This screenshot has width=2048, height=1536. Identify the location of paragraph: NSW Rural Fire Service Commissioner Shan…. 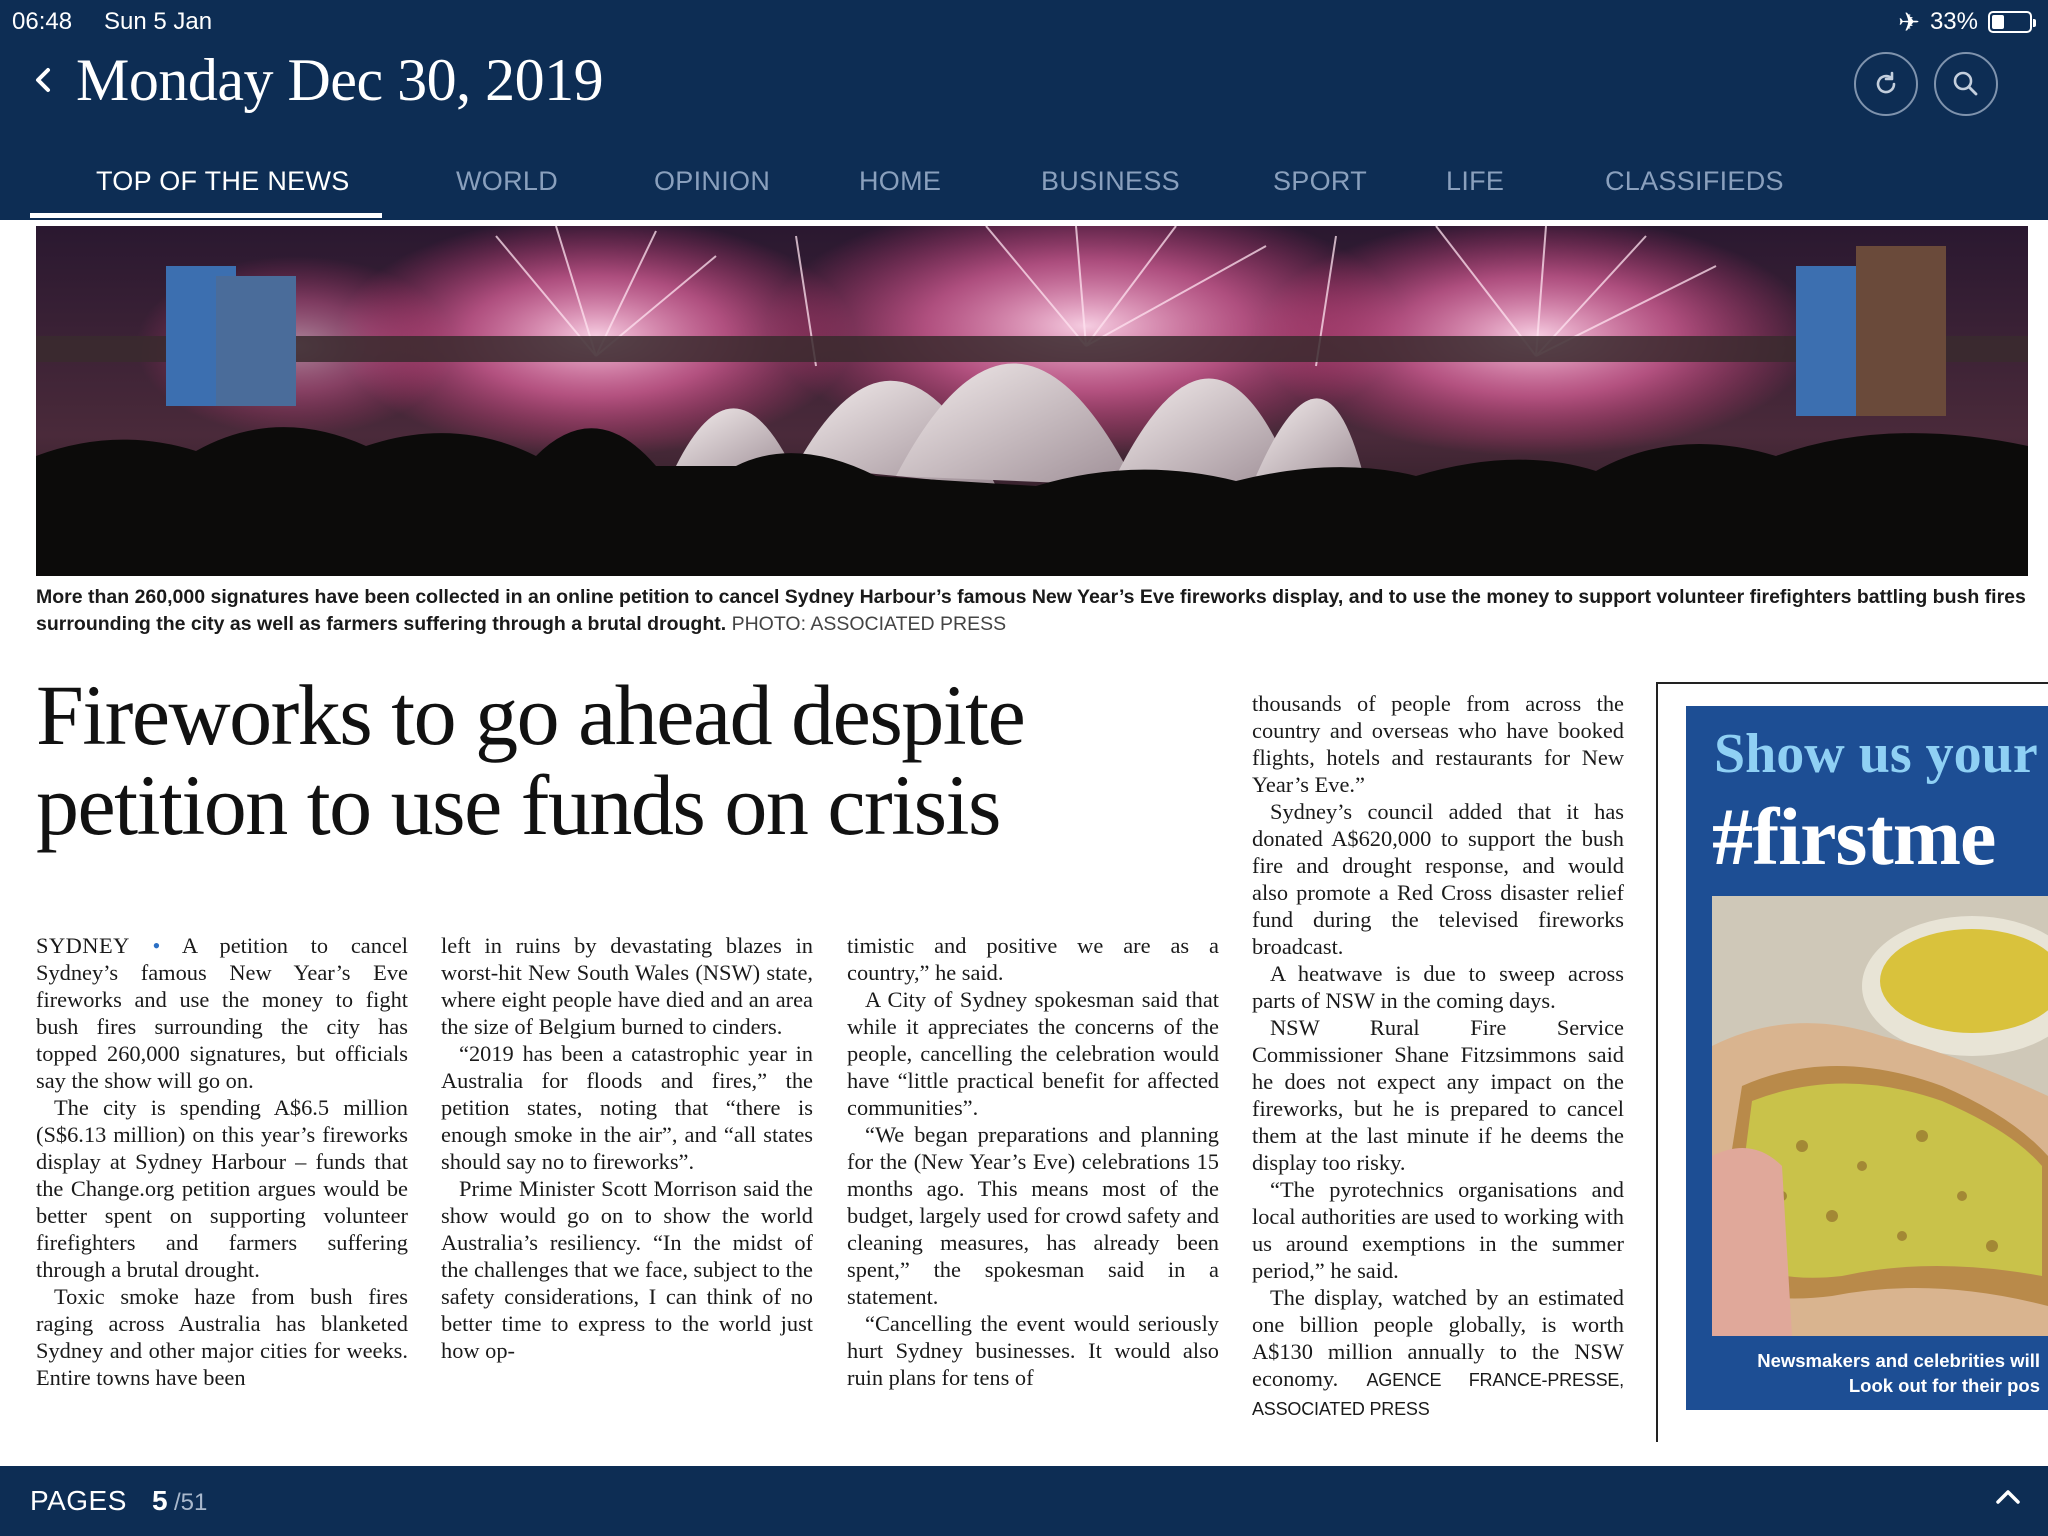
(1438, 1095).